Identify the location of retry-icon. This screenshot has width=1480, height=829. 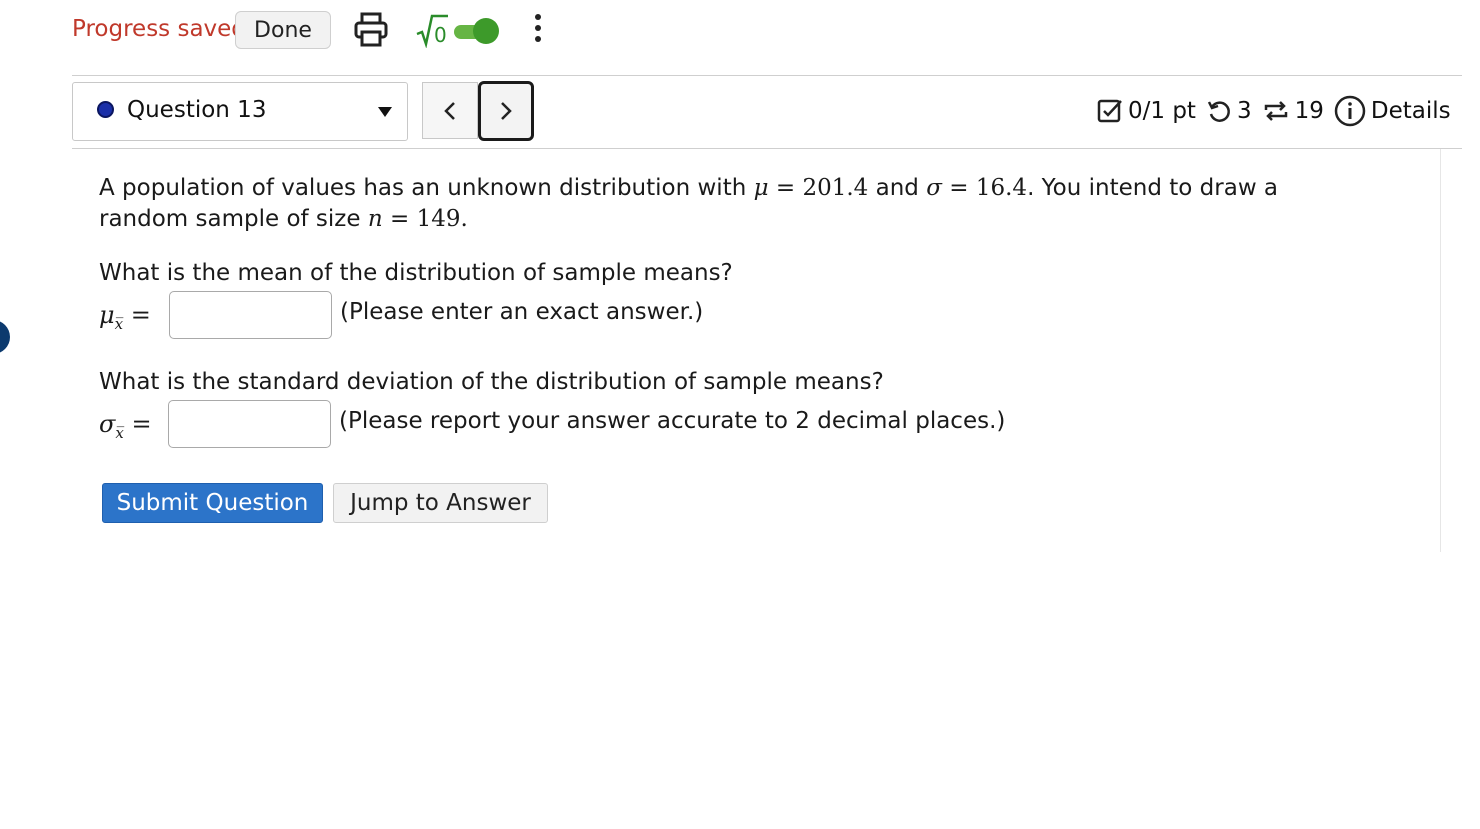
(1218, 111).